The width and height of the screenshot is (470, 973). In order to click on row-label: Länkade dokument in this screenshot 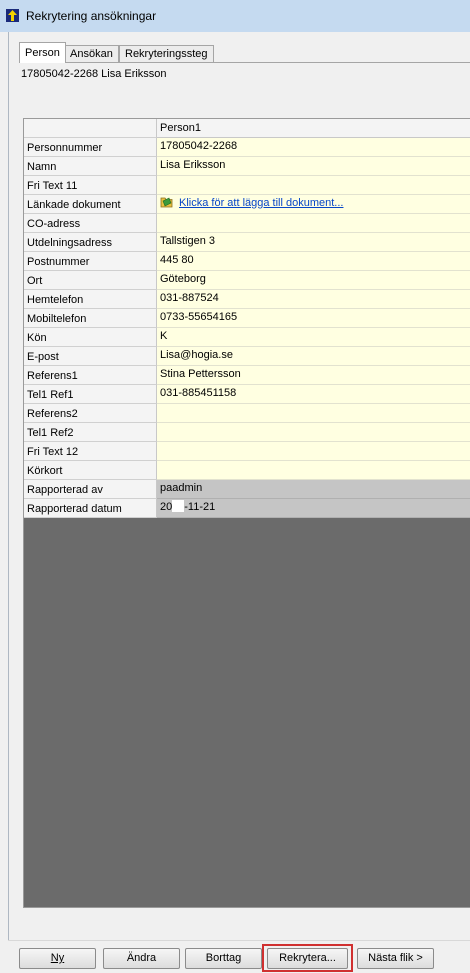, I will do `click(90, 204)`.